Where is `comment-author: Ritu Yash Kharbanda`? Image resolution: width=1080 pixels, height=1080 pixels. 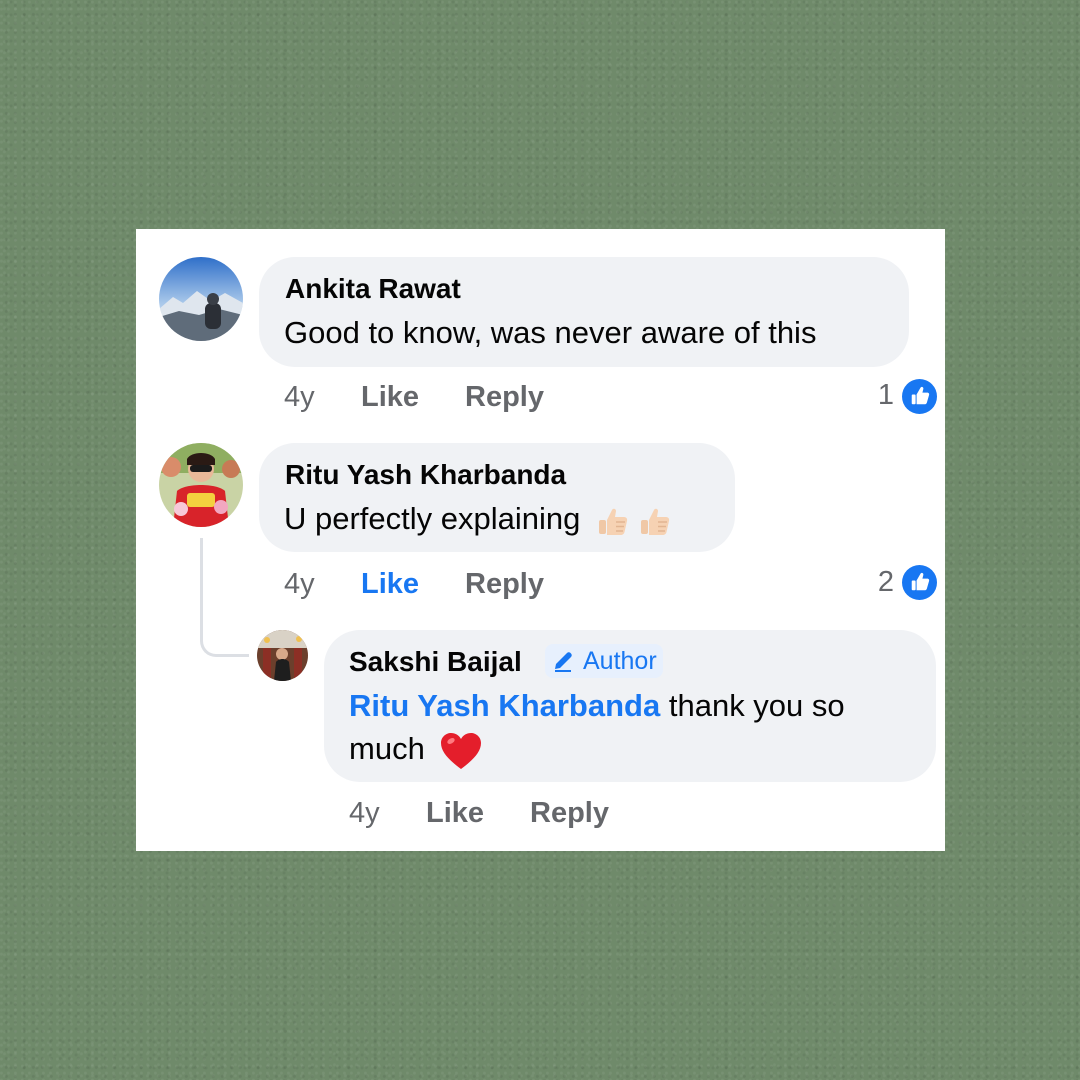 comment-author: Ritu Yash Kharbanda is located at coordinates (425, 475).